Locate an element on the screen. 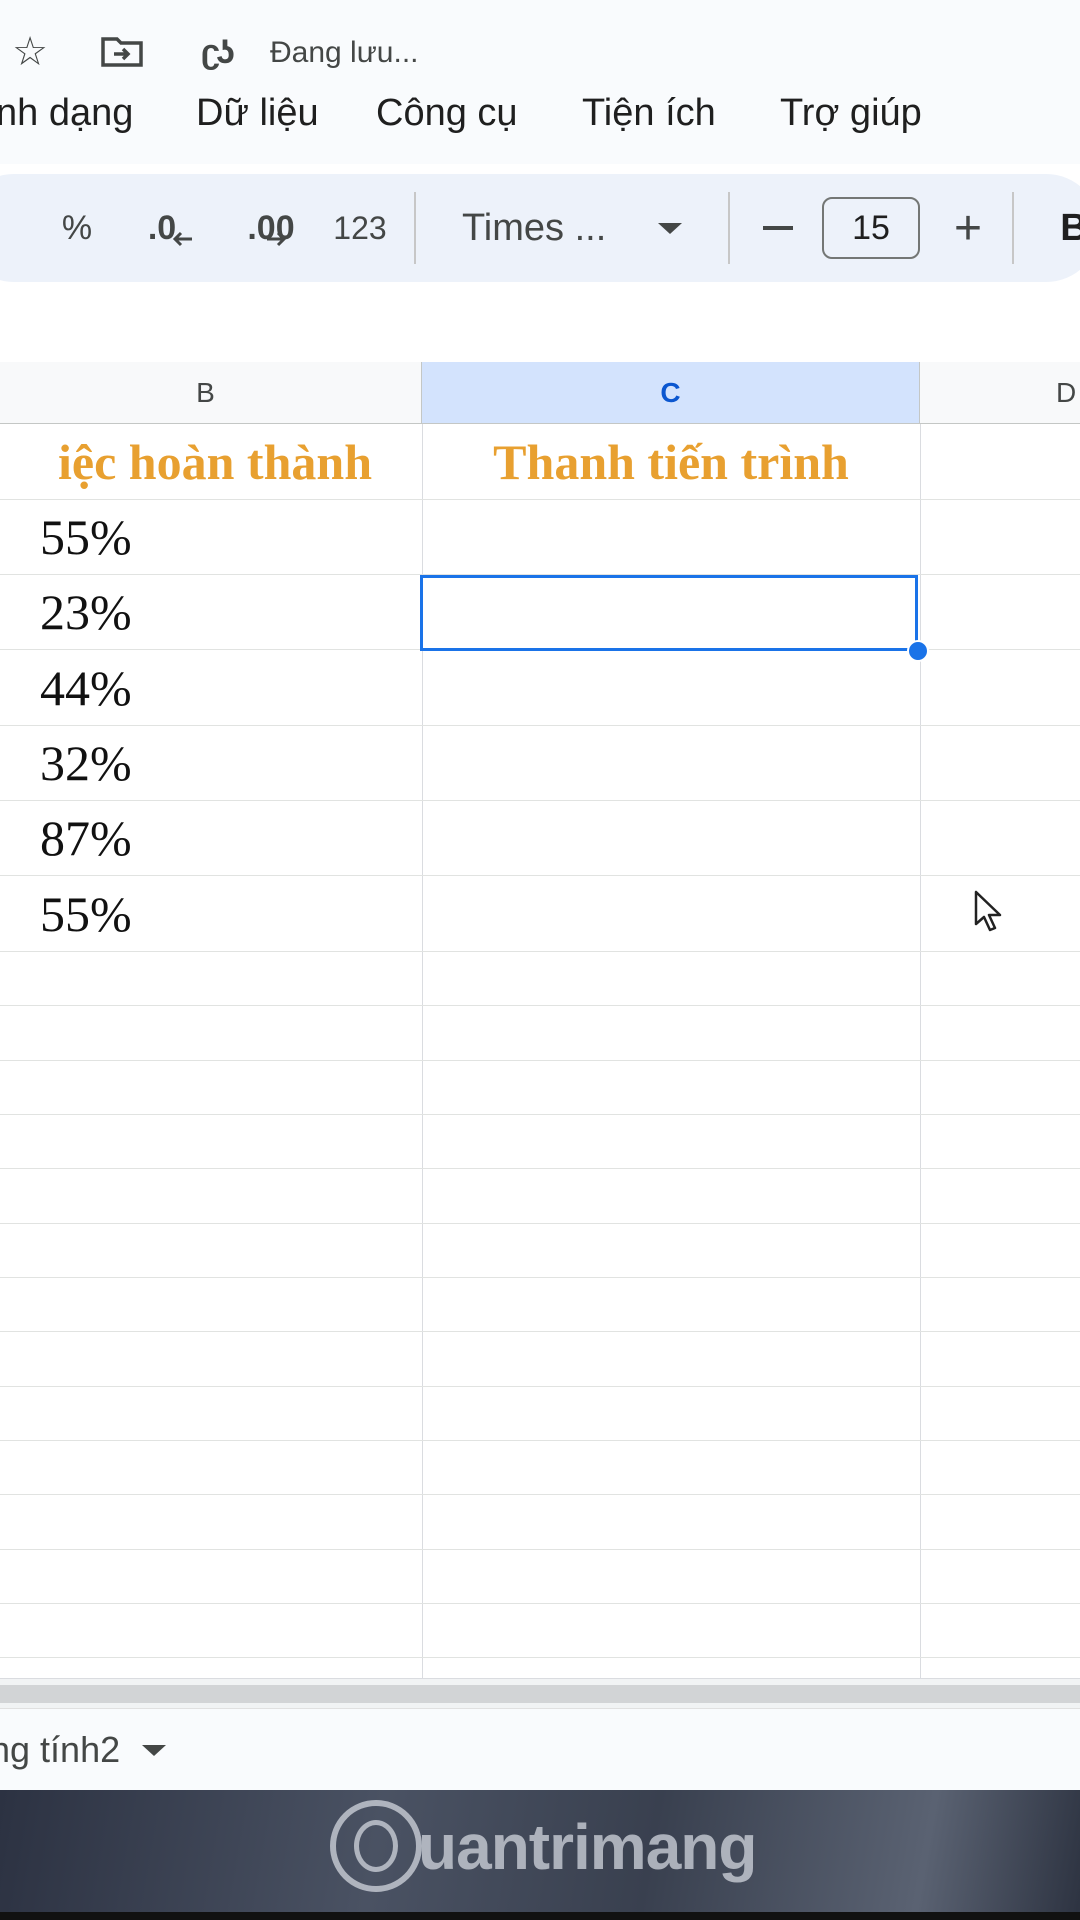 This screenshot has height=1920, width=1080. cell-b: 87% is located at coordinates (211, 838).